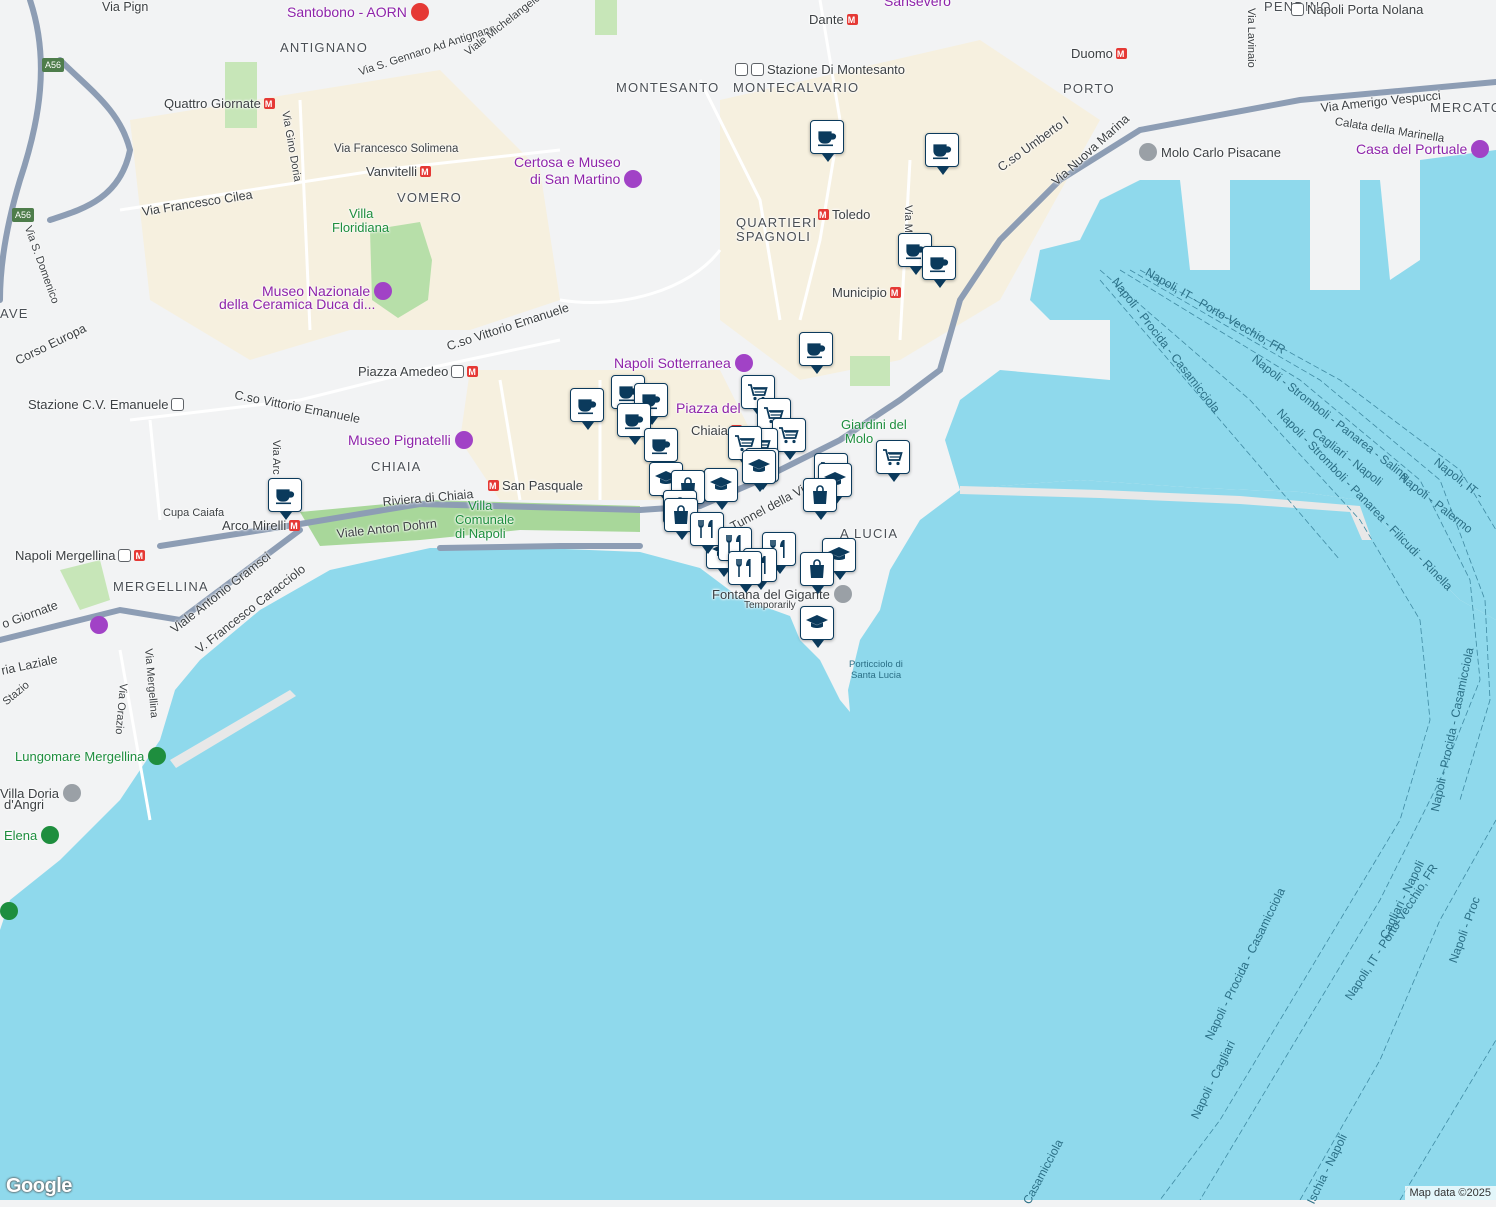 Image resolution: width=1496 pixels, height=1207 pixels. I want to click on hospital-icon, so click(420, 12).